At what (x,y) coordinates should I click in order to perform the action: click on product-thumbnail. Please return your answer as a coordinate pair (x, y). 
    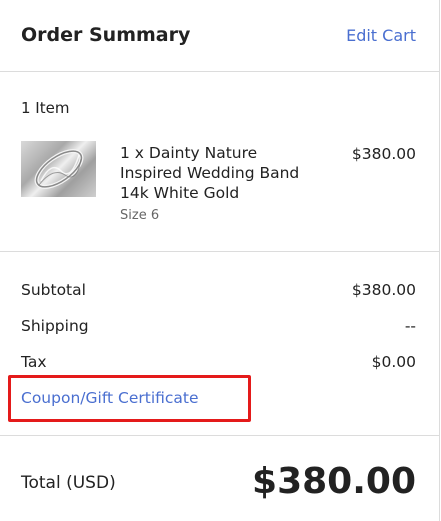
    Looking at the image, I should click on (58, 169).